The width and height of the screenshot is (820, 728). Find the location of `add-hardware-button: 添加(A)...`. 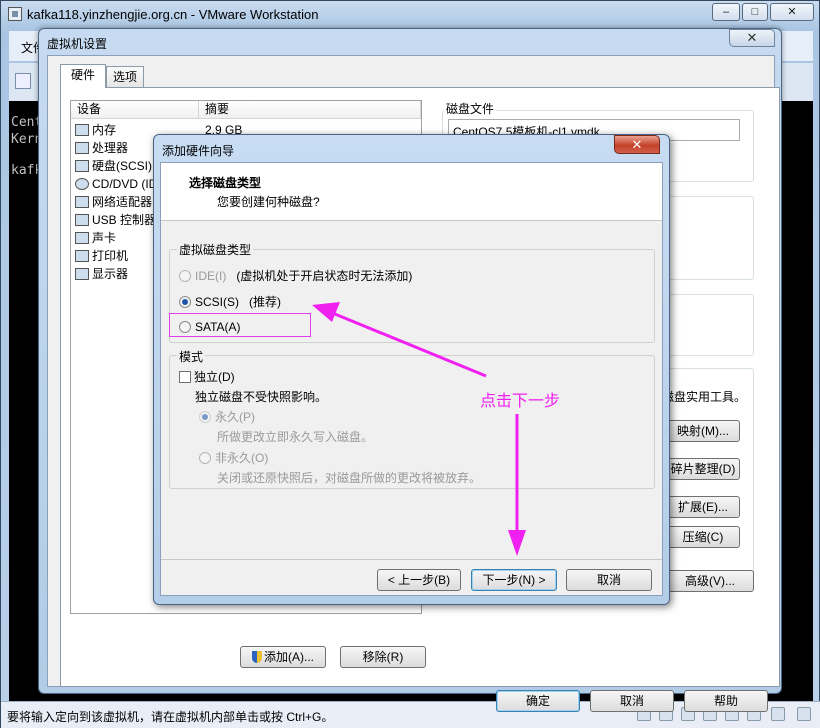

add-hardware-button: 添加(A)... is located at coordinates (283, 657).